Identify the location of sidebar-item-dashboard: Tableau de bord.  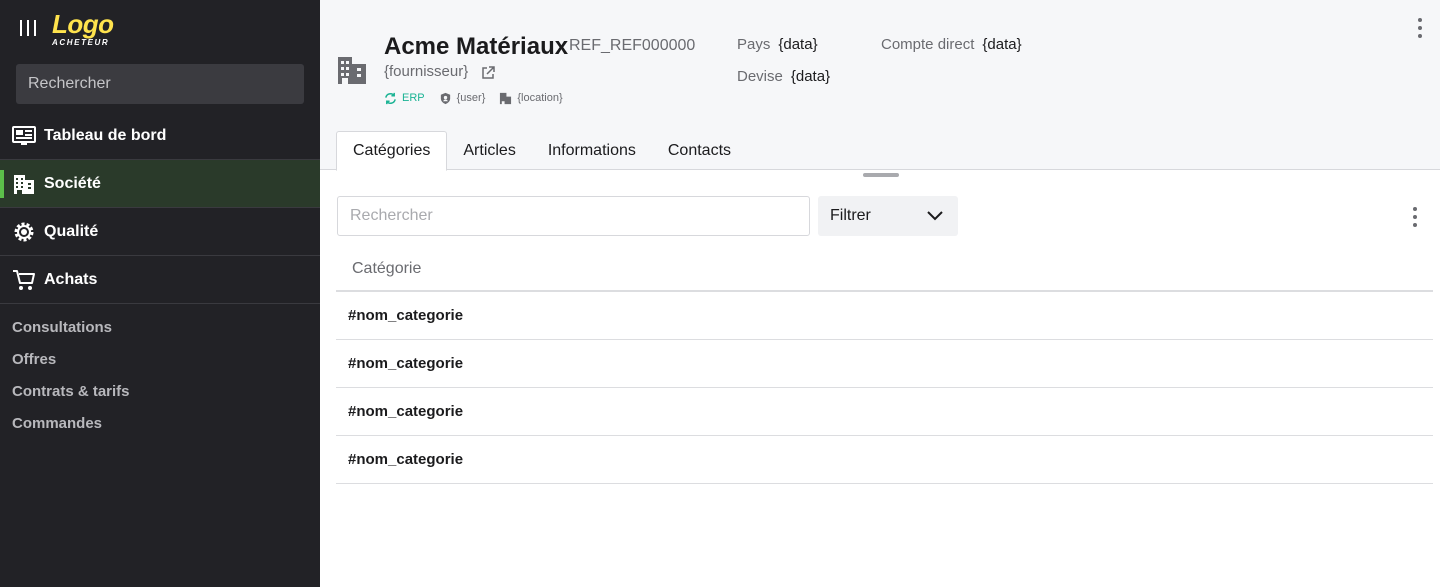
(160, 136).